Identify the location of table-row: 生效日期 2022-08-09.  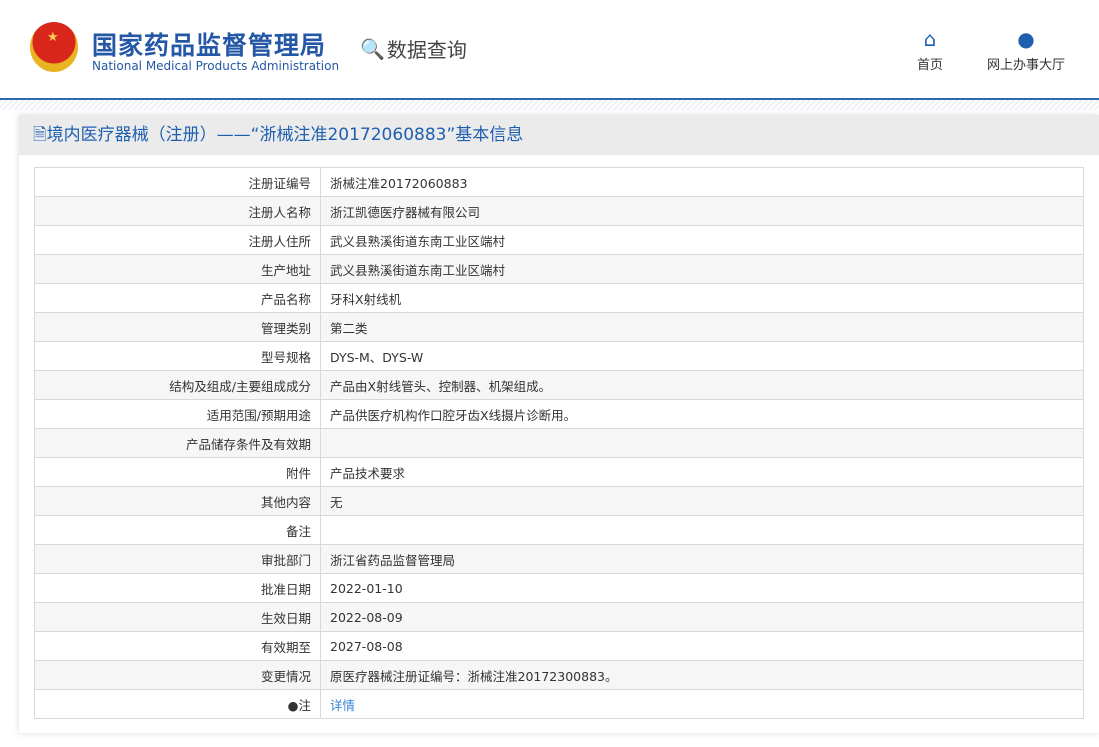
(559, 617).